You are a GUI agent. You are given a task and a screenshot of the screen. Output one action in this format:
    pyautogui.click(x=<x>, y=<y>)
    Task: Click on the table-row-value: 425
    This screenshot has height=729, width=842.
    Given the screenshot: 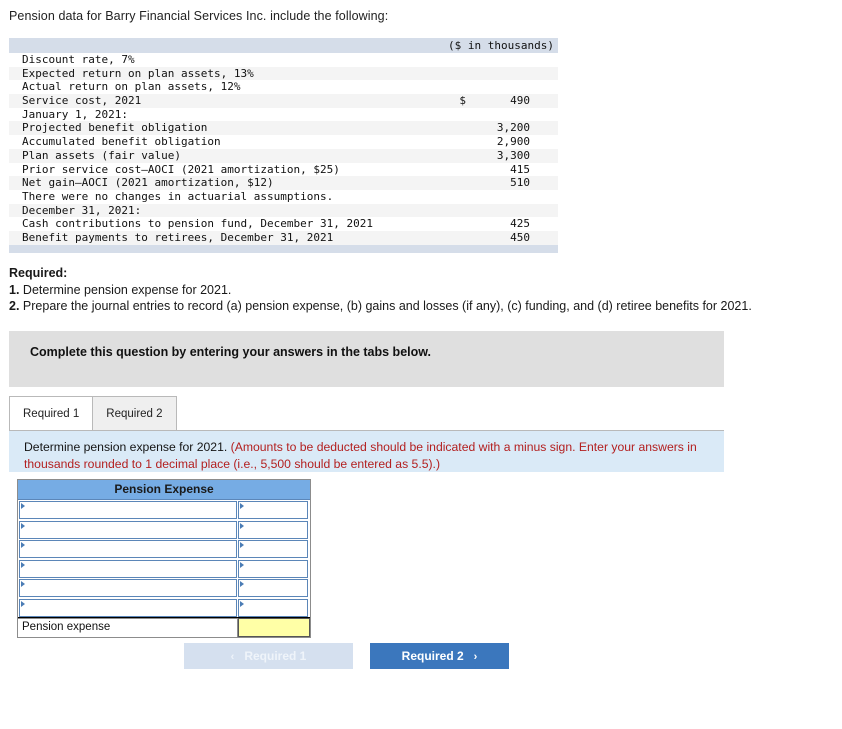 What is the action you would take?
    pyautogui.click(x=520, y=224)
    